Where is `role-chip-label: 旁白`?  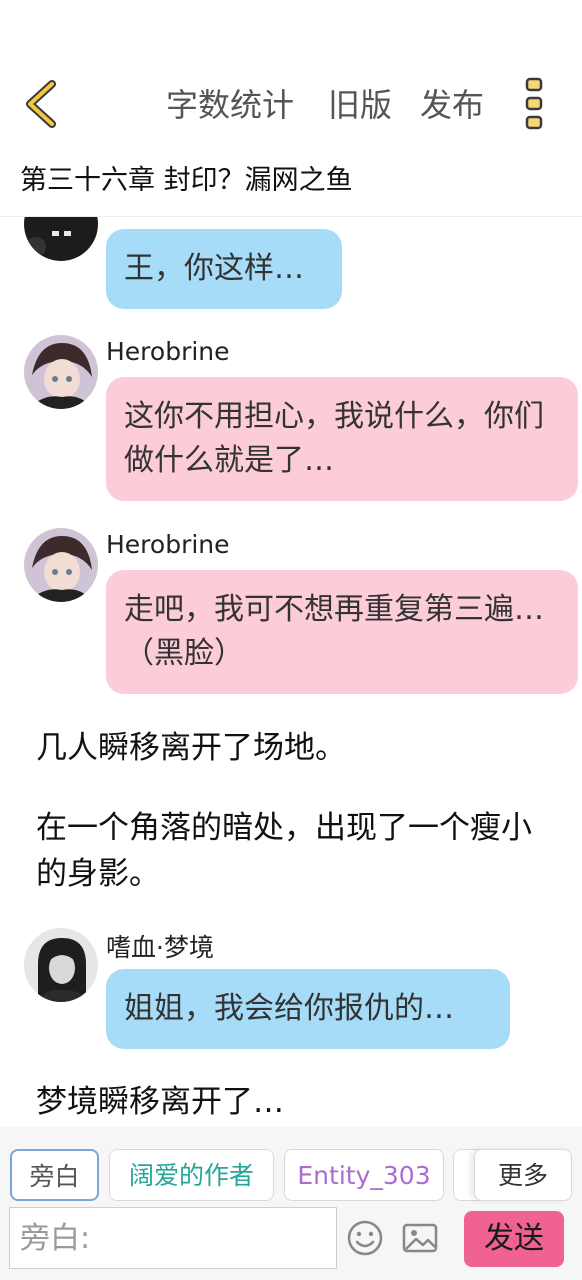
role-chip-label: 旁白 is located at coordinates (54, 1176).